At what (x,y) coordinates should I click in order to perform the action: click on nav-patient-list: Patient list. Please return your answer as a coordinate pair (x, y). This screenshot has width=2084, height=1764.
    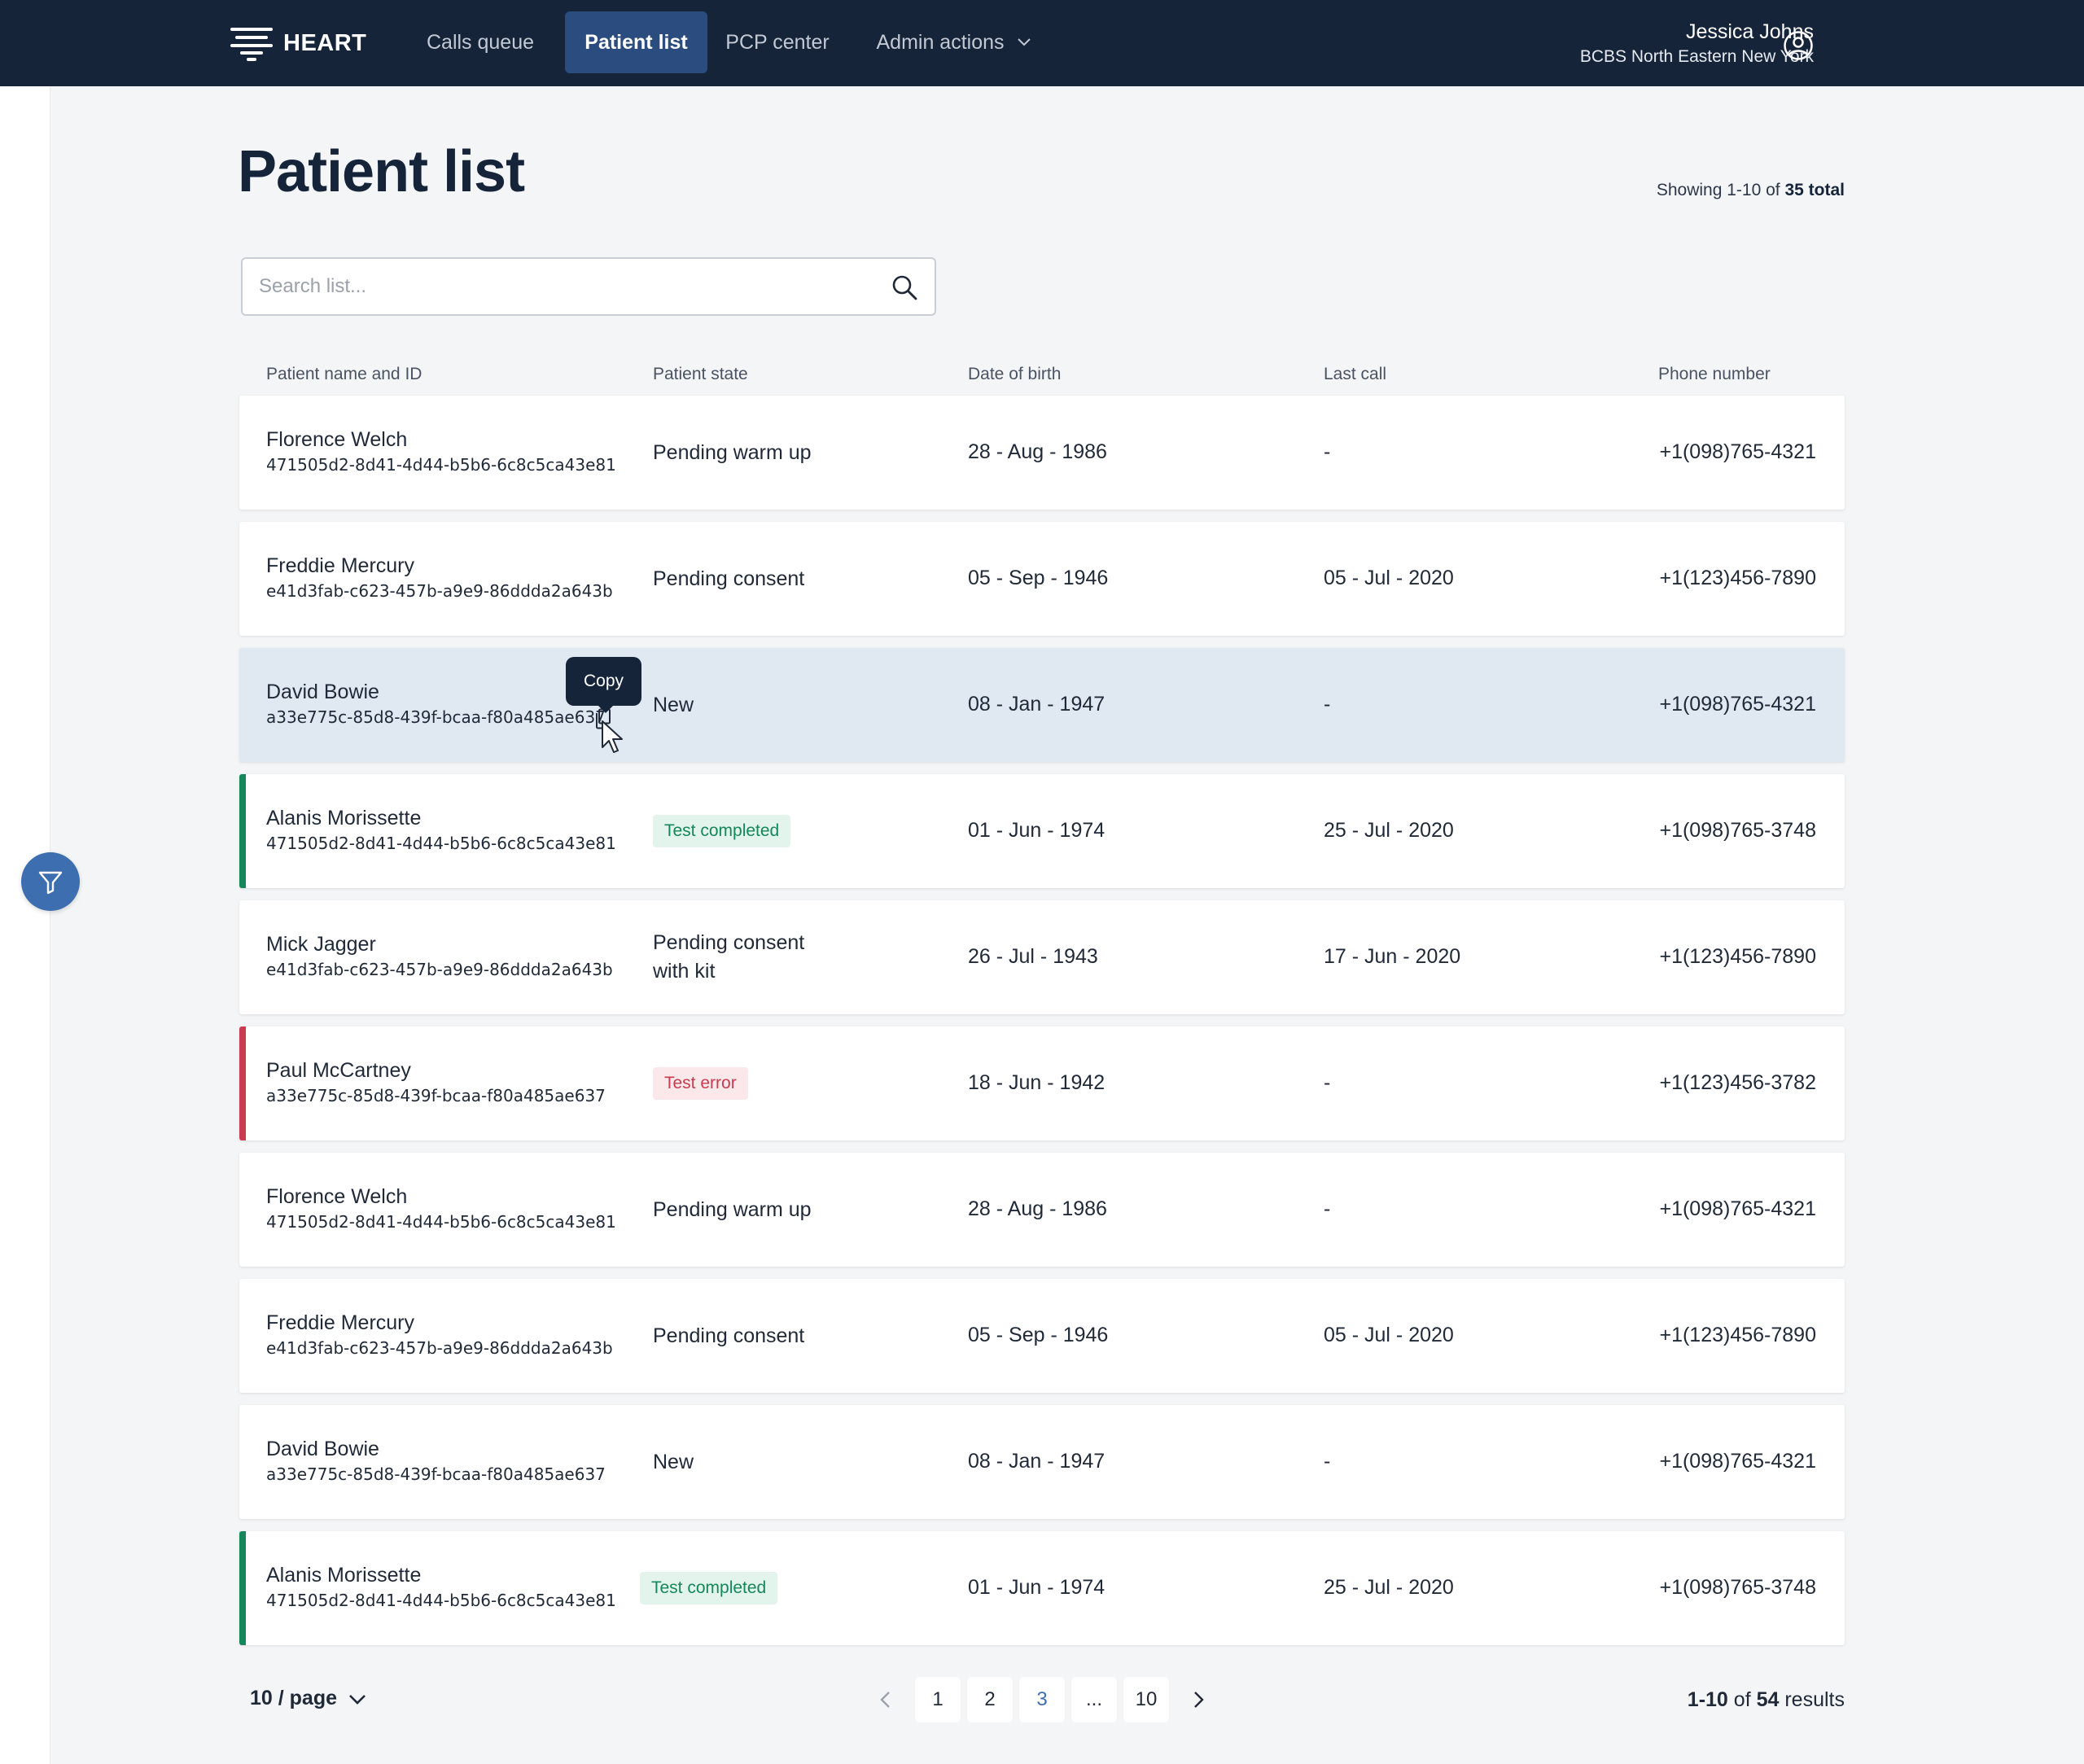
    Looking at the image, I should click on (636, 42).